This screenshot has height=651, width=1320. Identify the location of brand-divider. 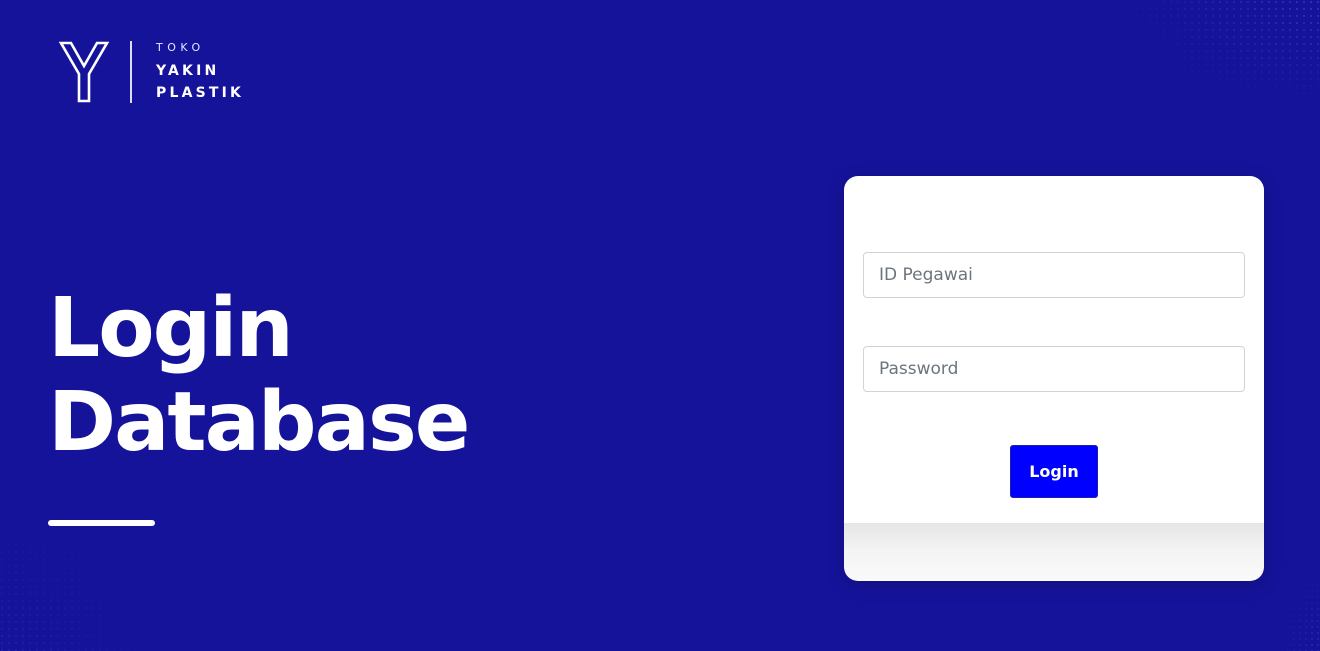
(131, 72).